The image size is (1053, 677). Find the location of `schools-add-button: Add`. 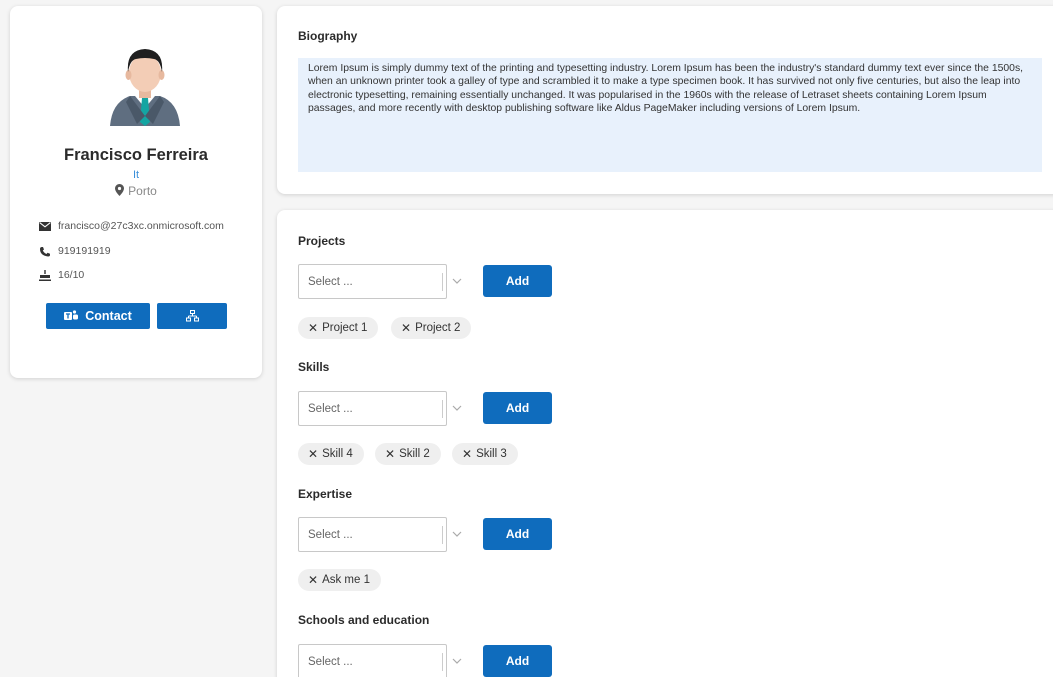

schools-add-button: Add is located at coordinates (517, 661).